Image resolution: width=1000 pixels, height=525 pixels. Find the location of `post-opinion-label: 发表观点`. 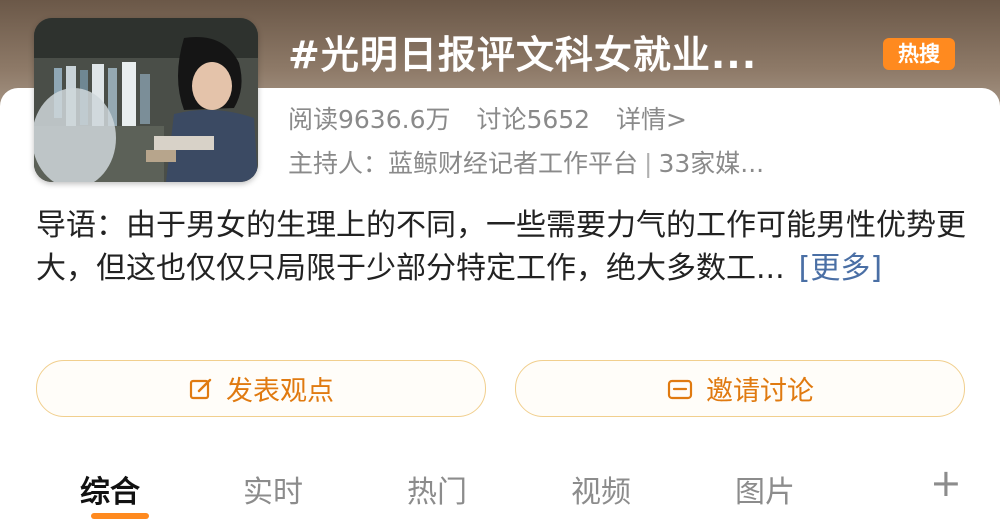

post-opinion-label: 发表观点 is located at coordinates (280, 391).